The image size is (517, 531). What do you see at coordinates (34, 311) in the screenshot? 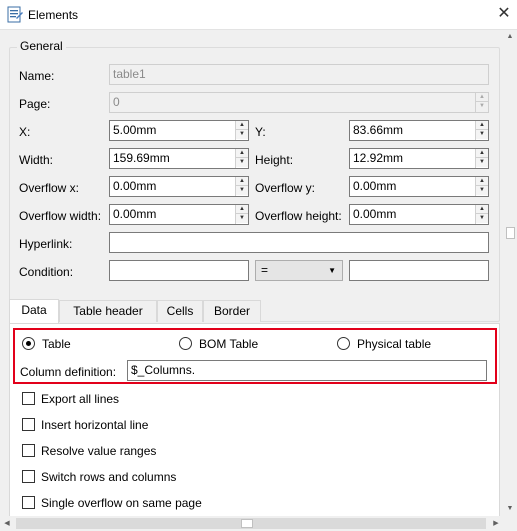
I see `tab-data: Data` at bounding box center [34, 311].